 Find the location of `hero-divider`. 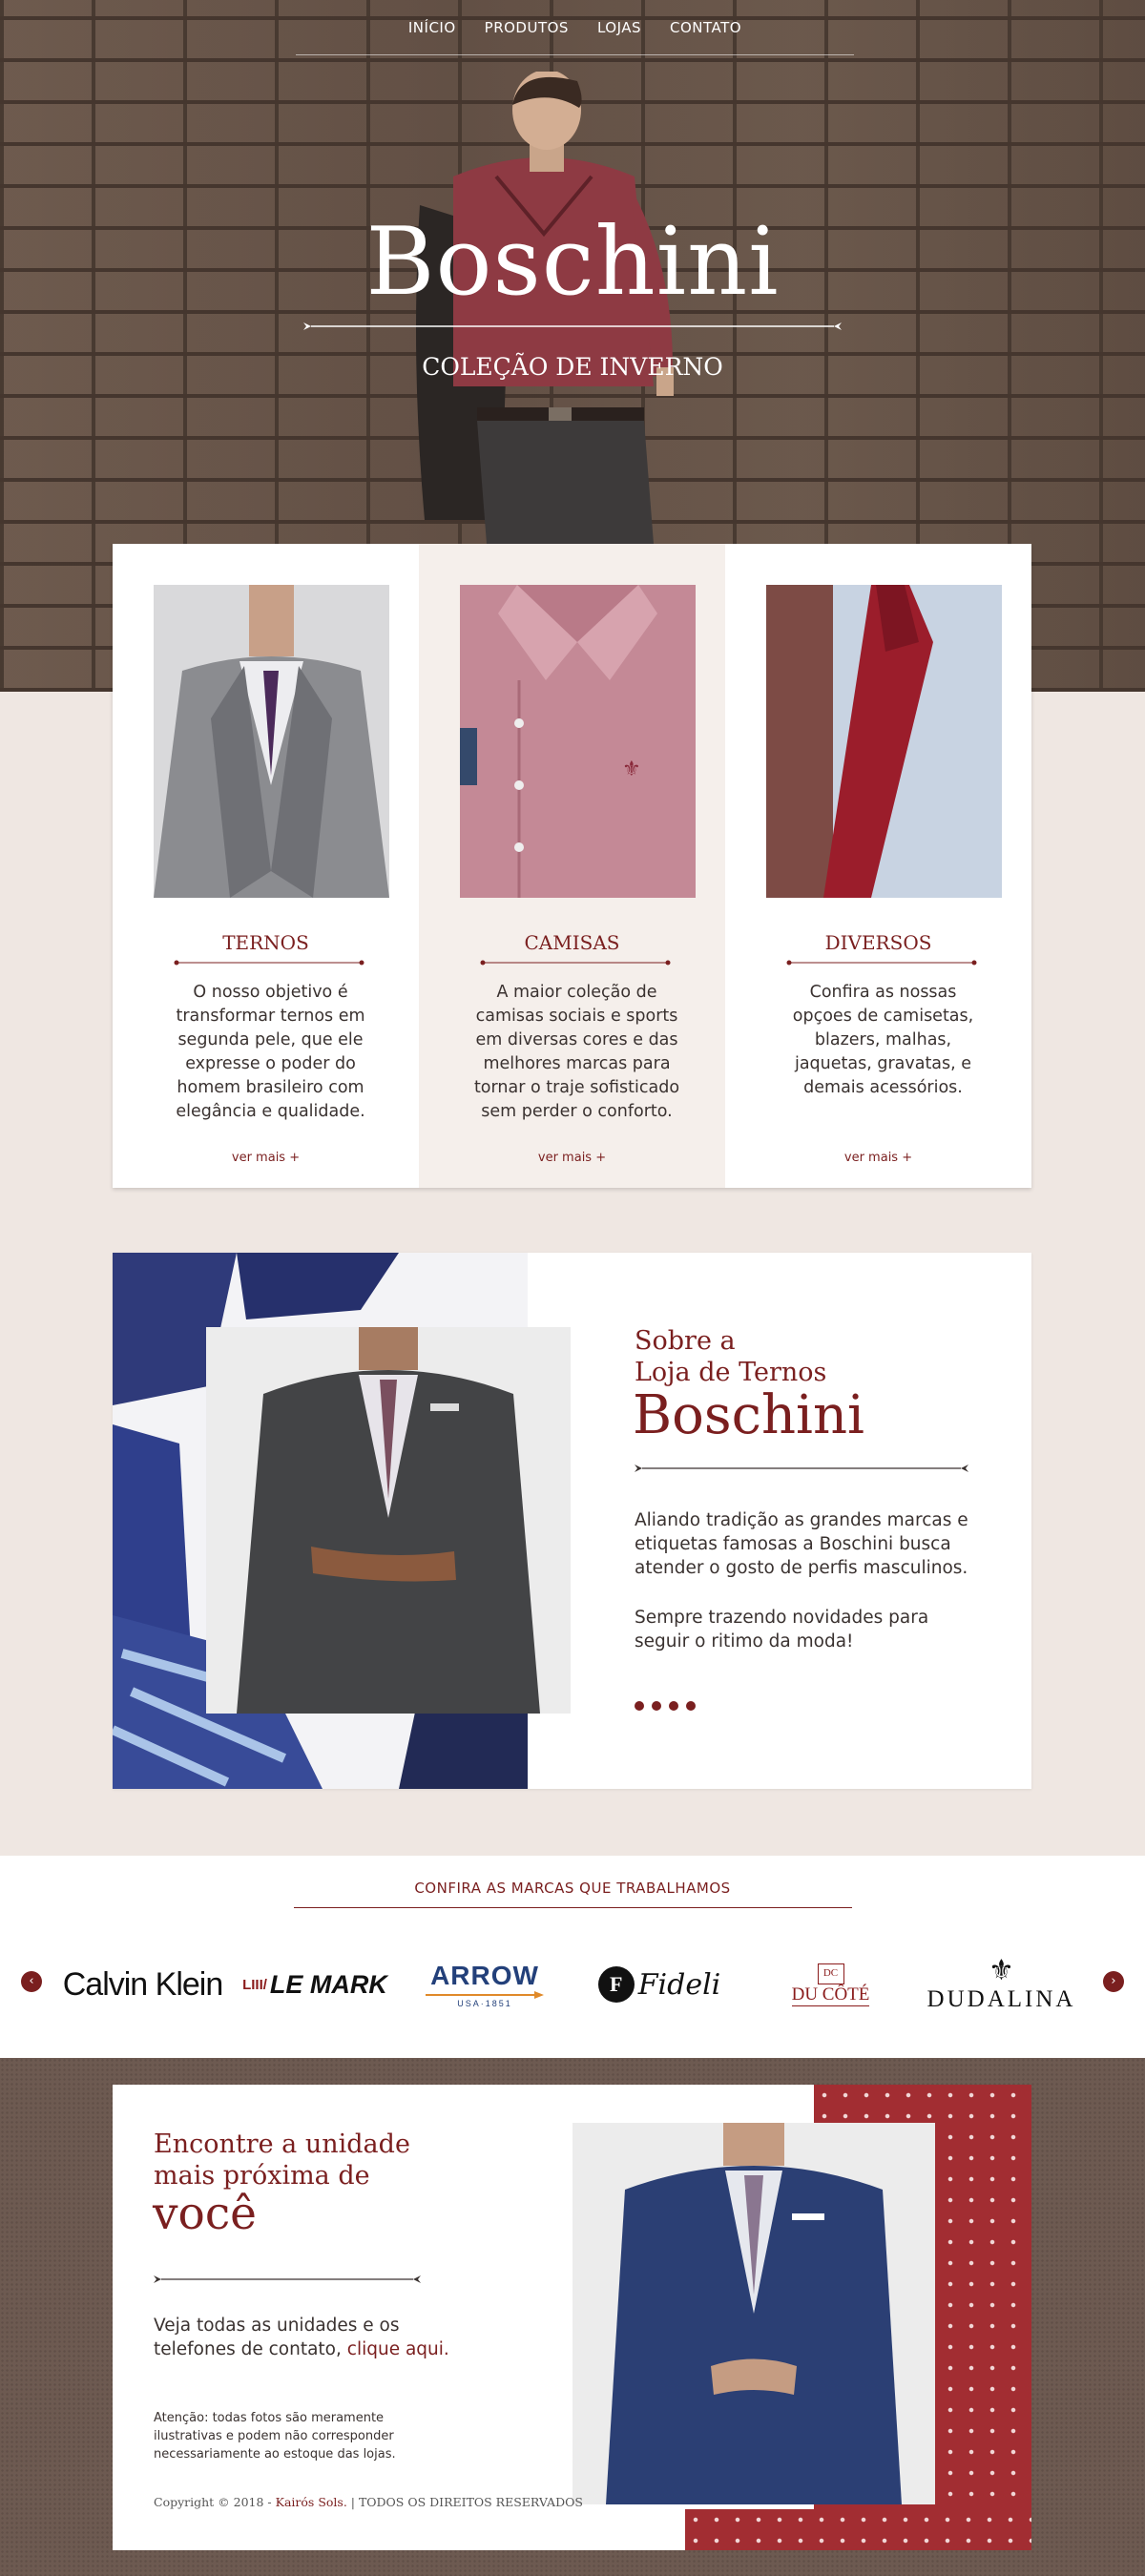

hero-divider is located at coordinates (572, 326).